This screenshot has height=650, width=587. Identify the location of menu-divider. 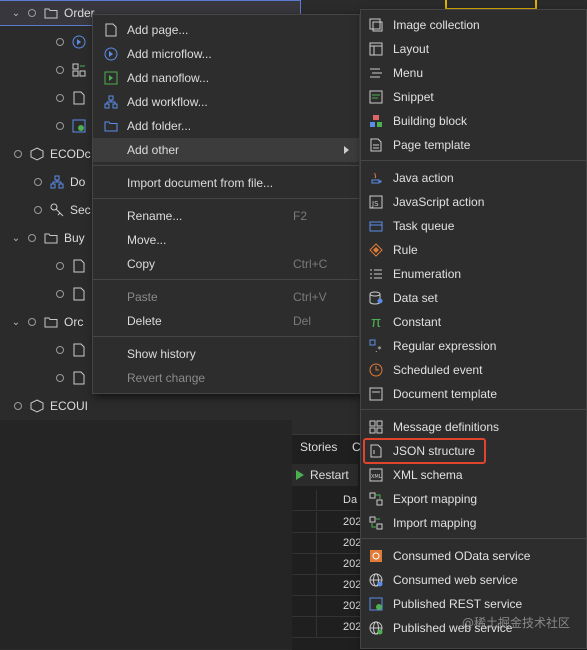
(226, 165).